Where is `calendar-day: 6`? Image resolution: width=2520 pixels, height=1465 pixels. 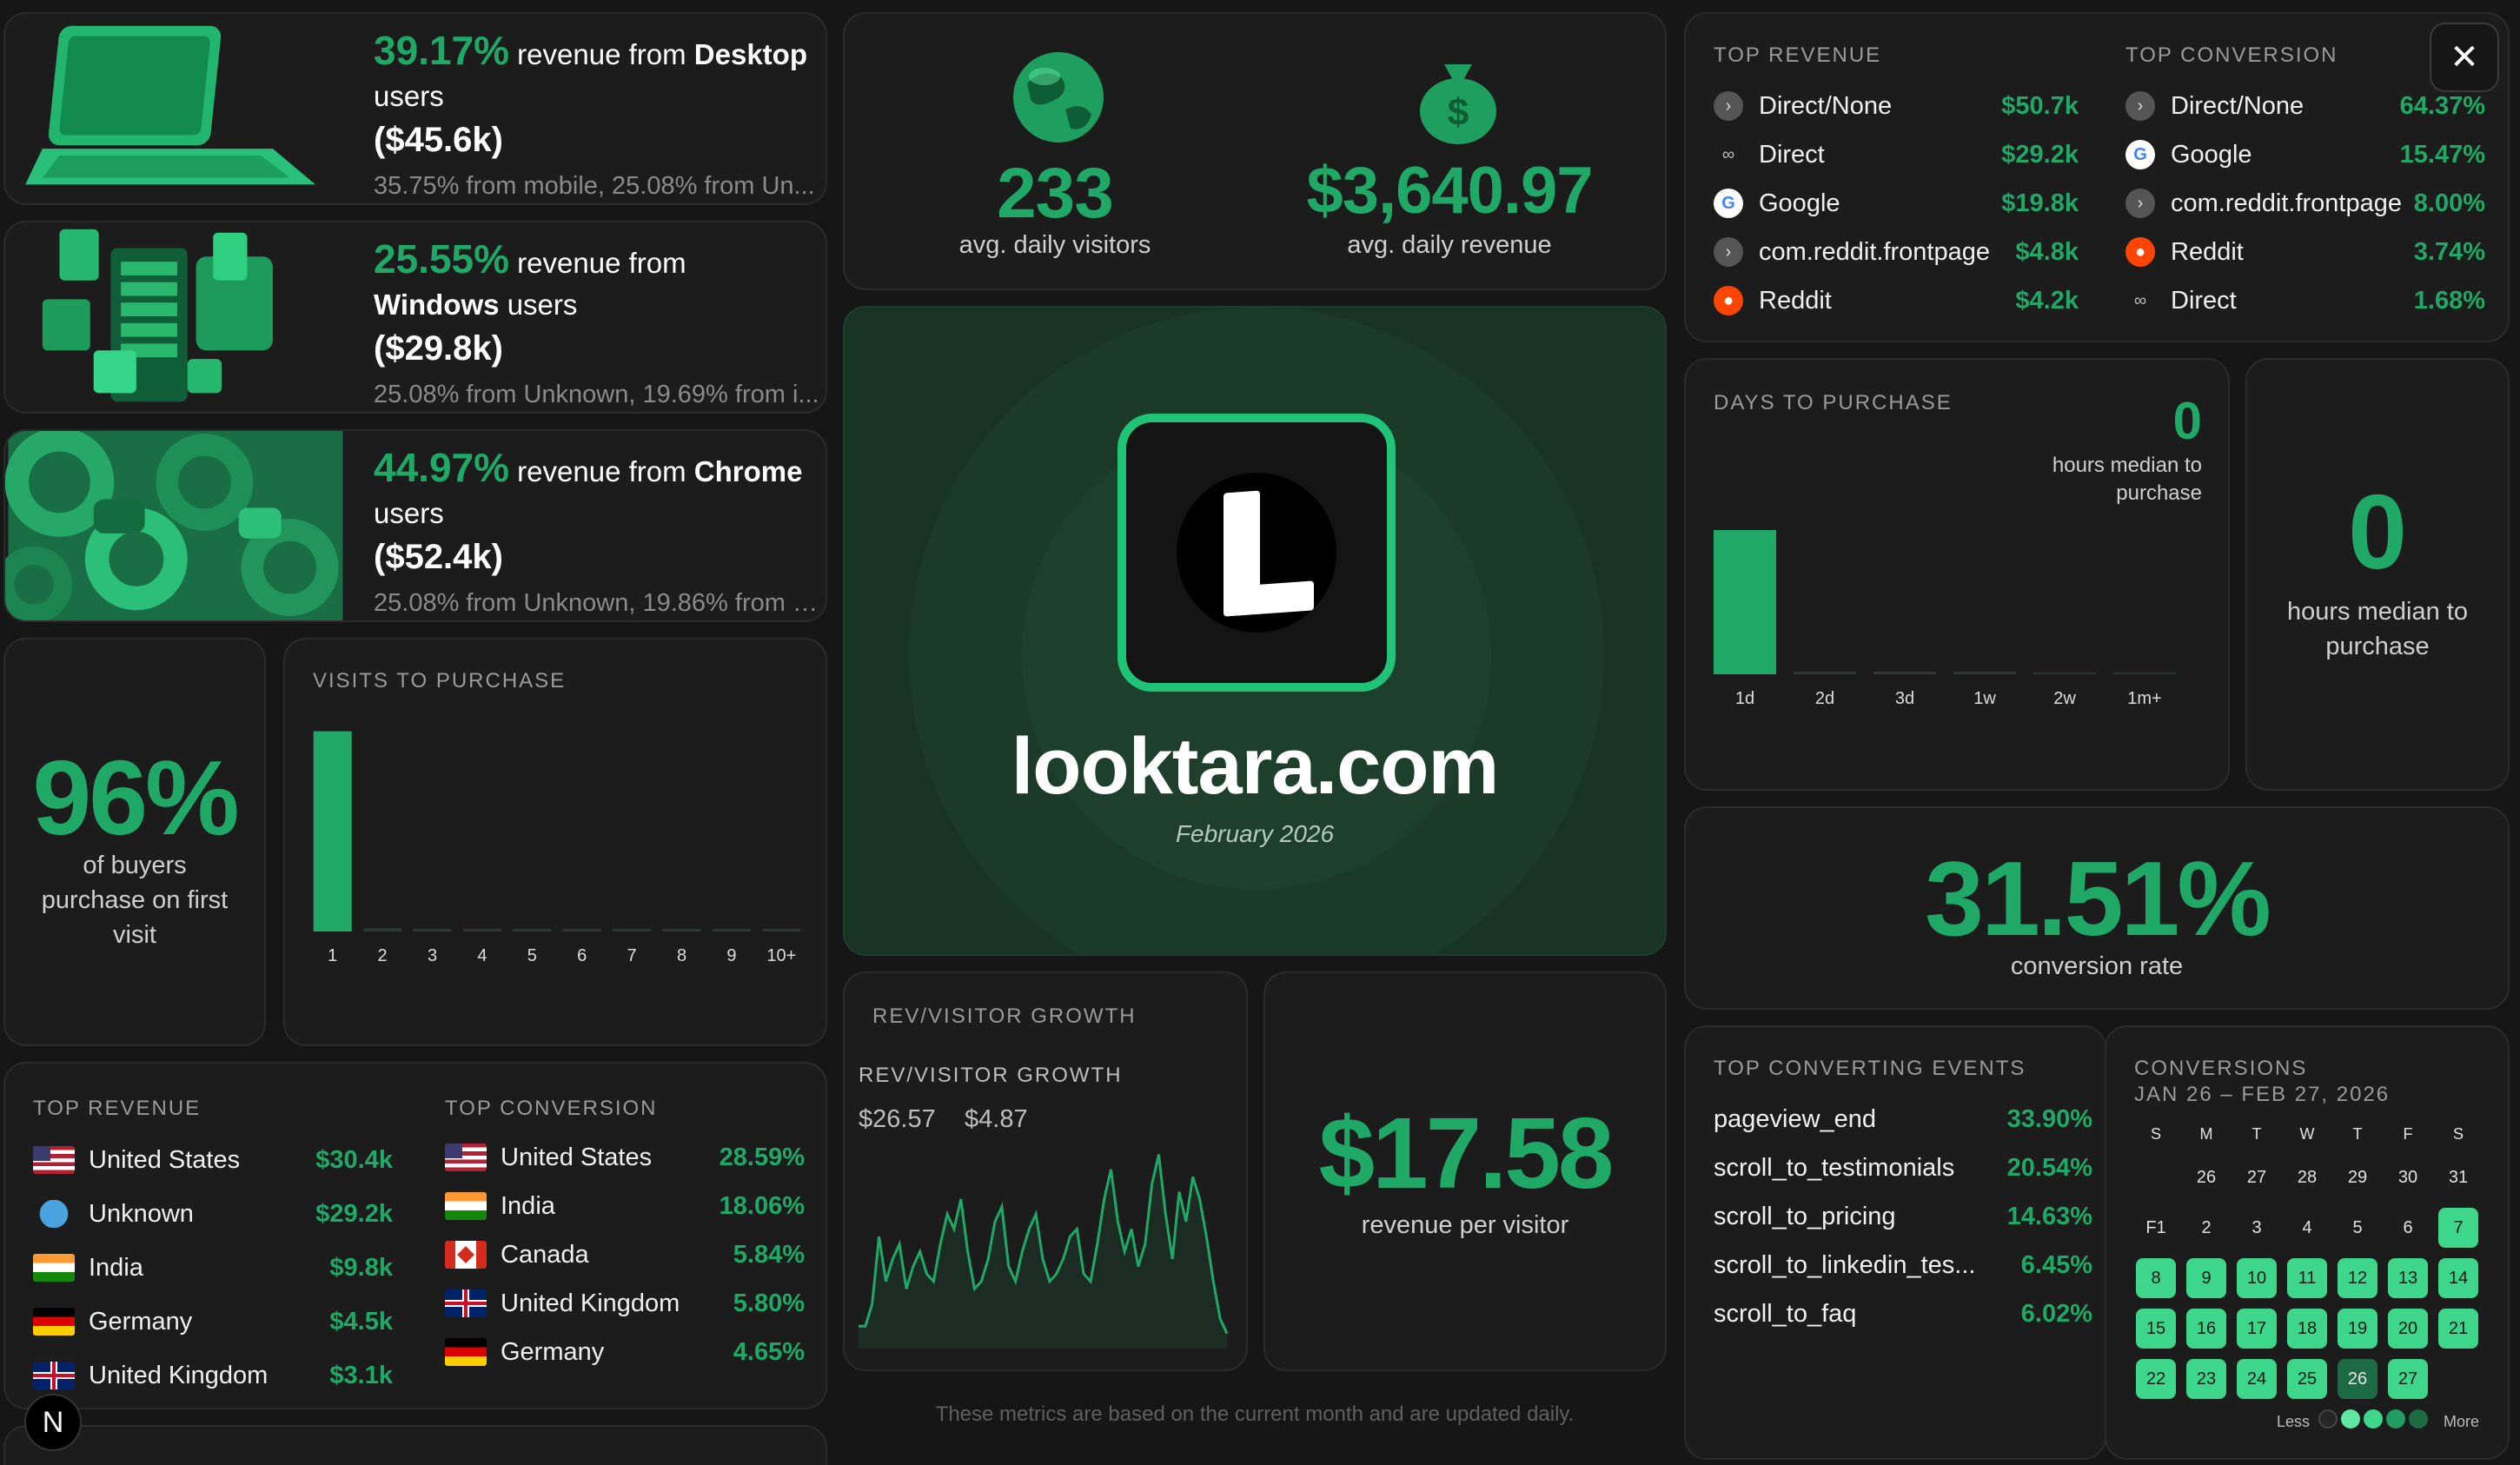
calendar-day: 6 is located at coordinates (2408, 1228).